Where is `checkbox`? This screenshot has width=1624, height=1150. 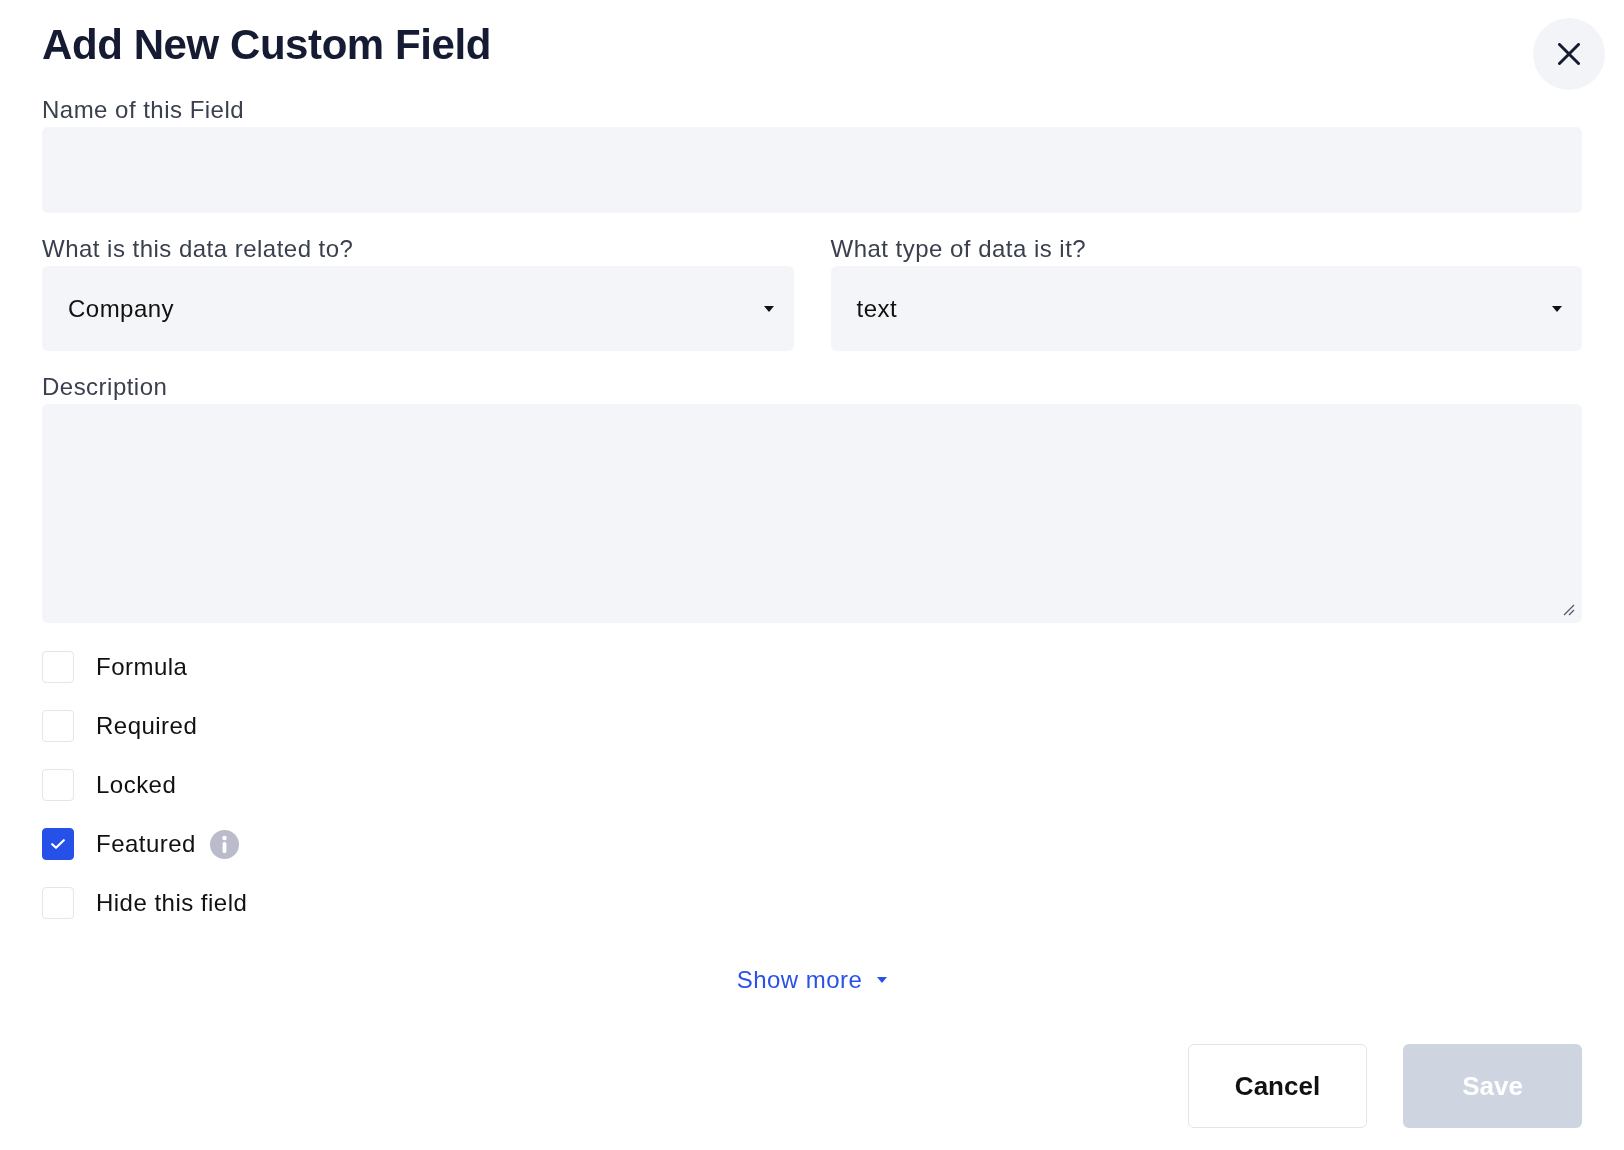 checkbox is located at coordinates (58, 844).